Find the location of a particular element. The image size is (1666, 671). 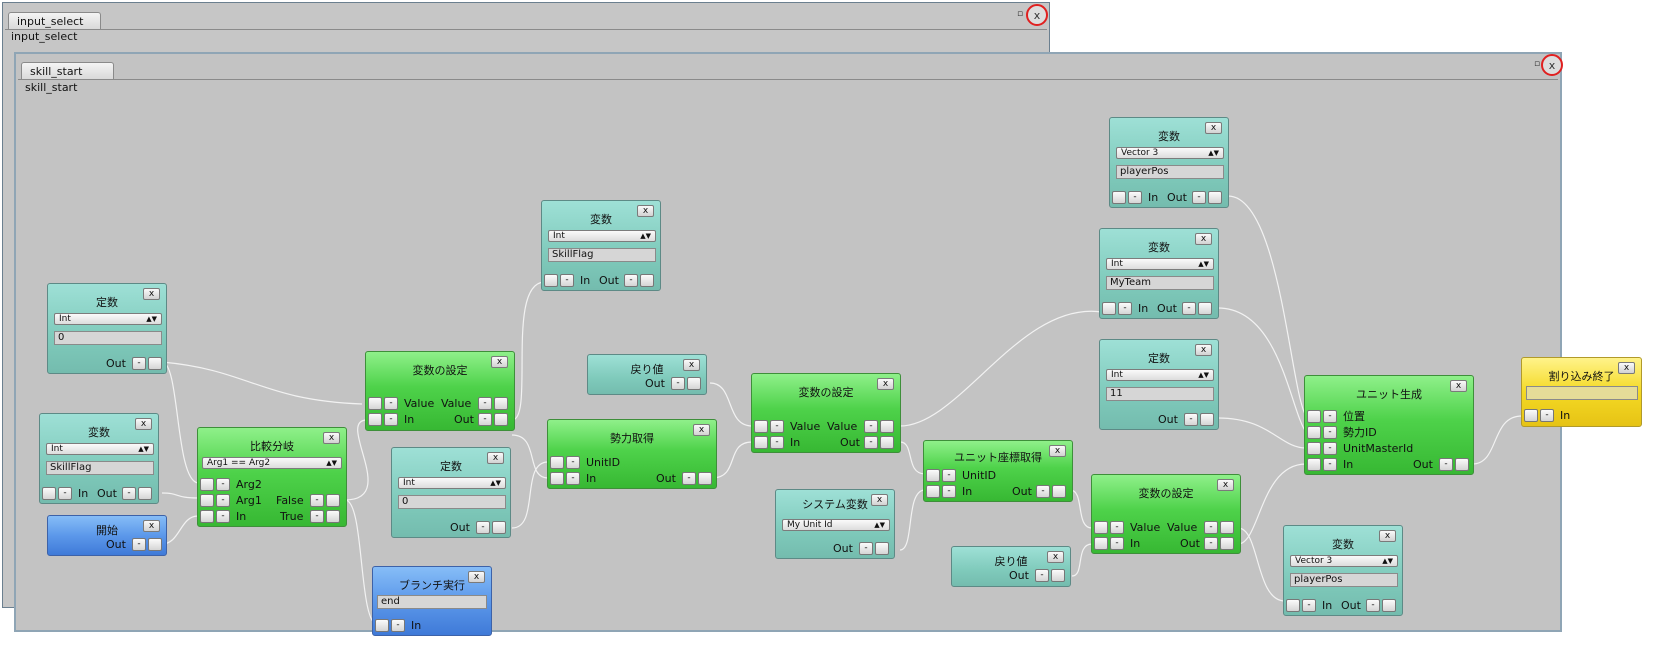

system-var-select: My Unit Id ▲▼ is located at coordinates (836, 525).